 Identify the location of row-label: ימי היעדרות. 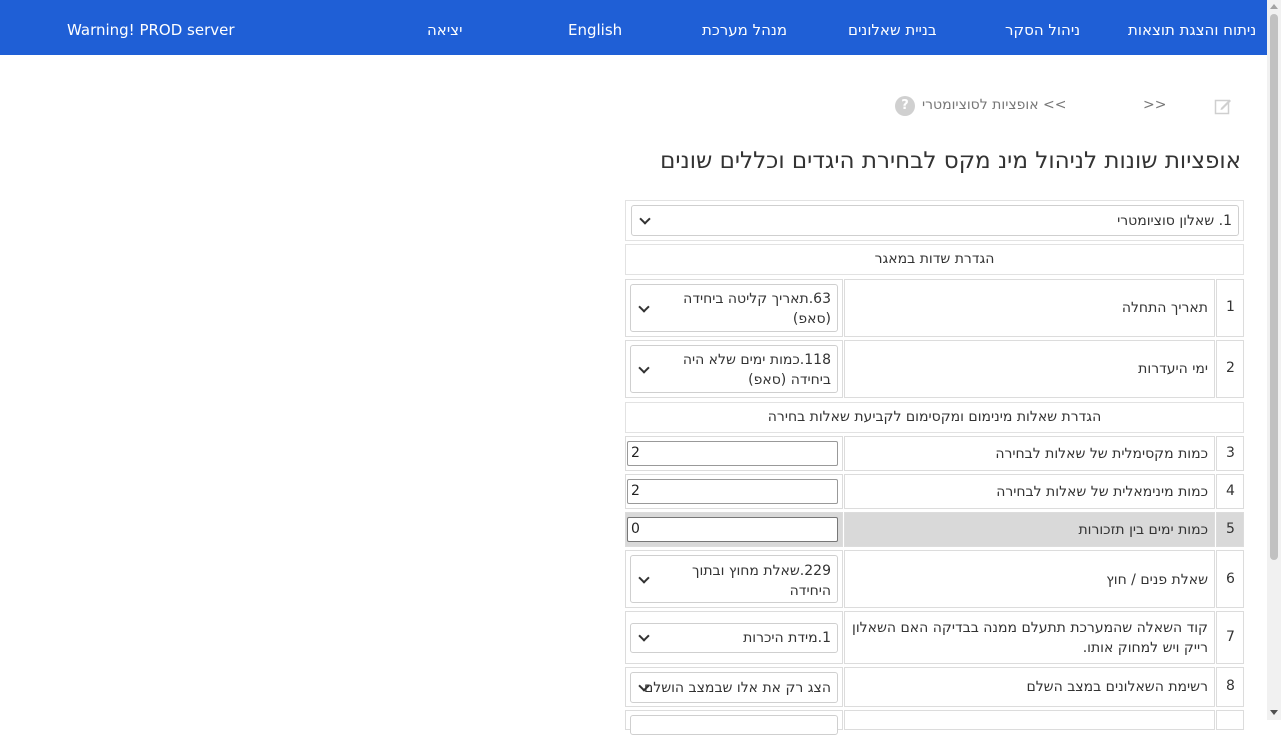
(1173, 369).